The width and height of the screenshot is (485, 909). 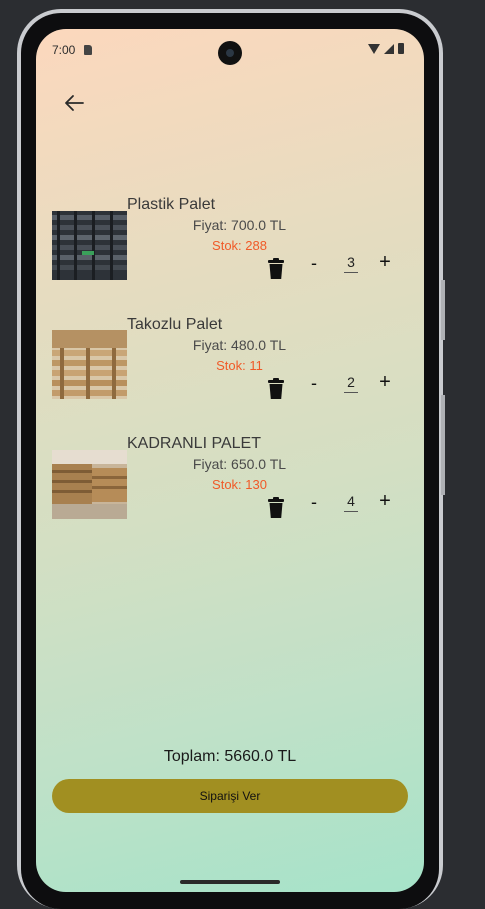 What do you see at coordinates (239, 484) in the screenshot?
I see `product-stock: Stok: 130` at bounding box center [239, 484].